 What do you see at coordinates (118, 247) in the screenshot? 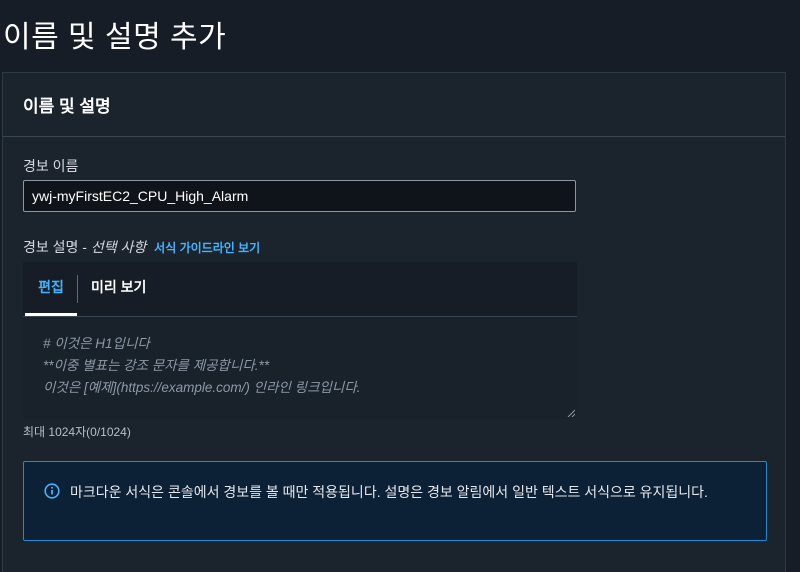
I see `optional-label: 선택 사항` at bounding box center [118, 247].